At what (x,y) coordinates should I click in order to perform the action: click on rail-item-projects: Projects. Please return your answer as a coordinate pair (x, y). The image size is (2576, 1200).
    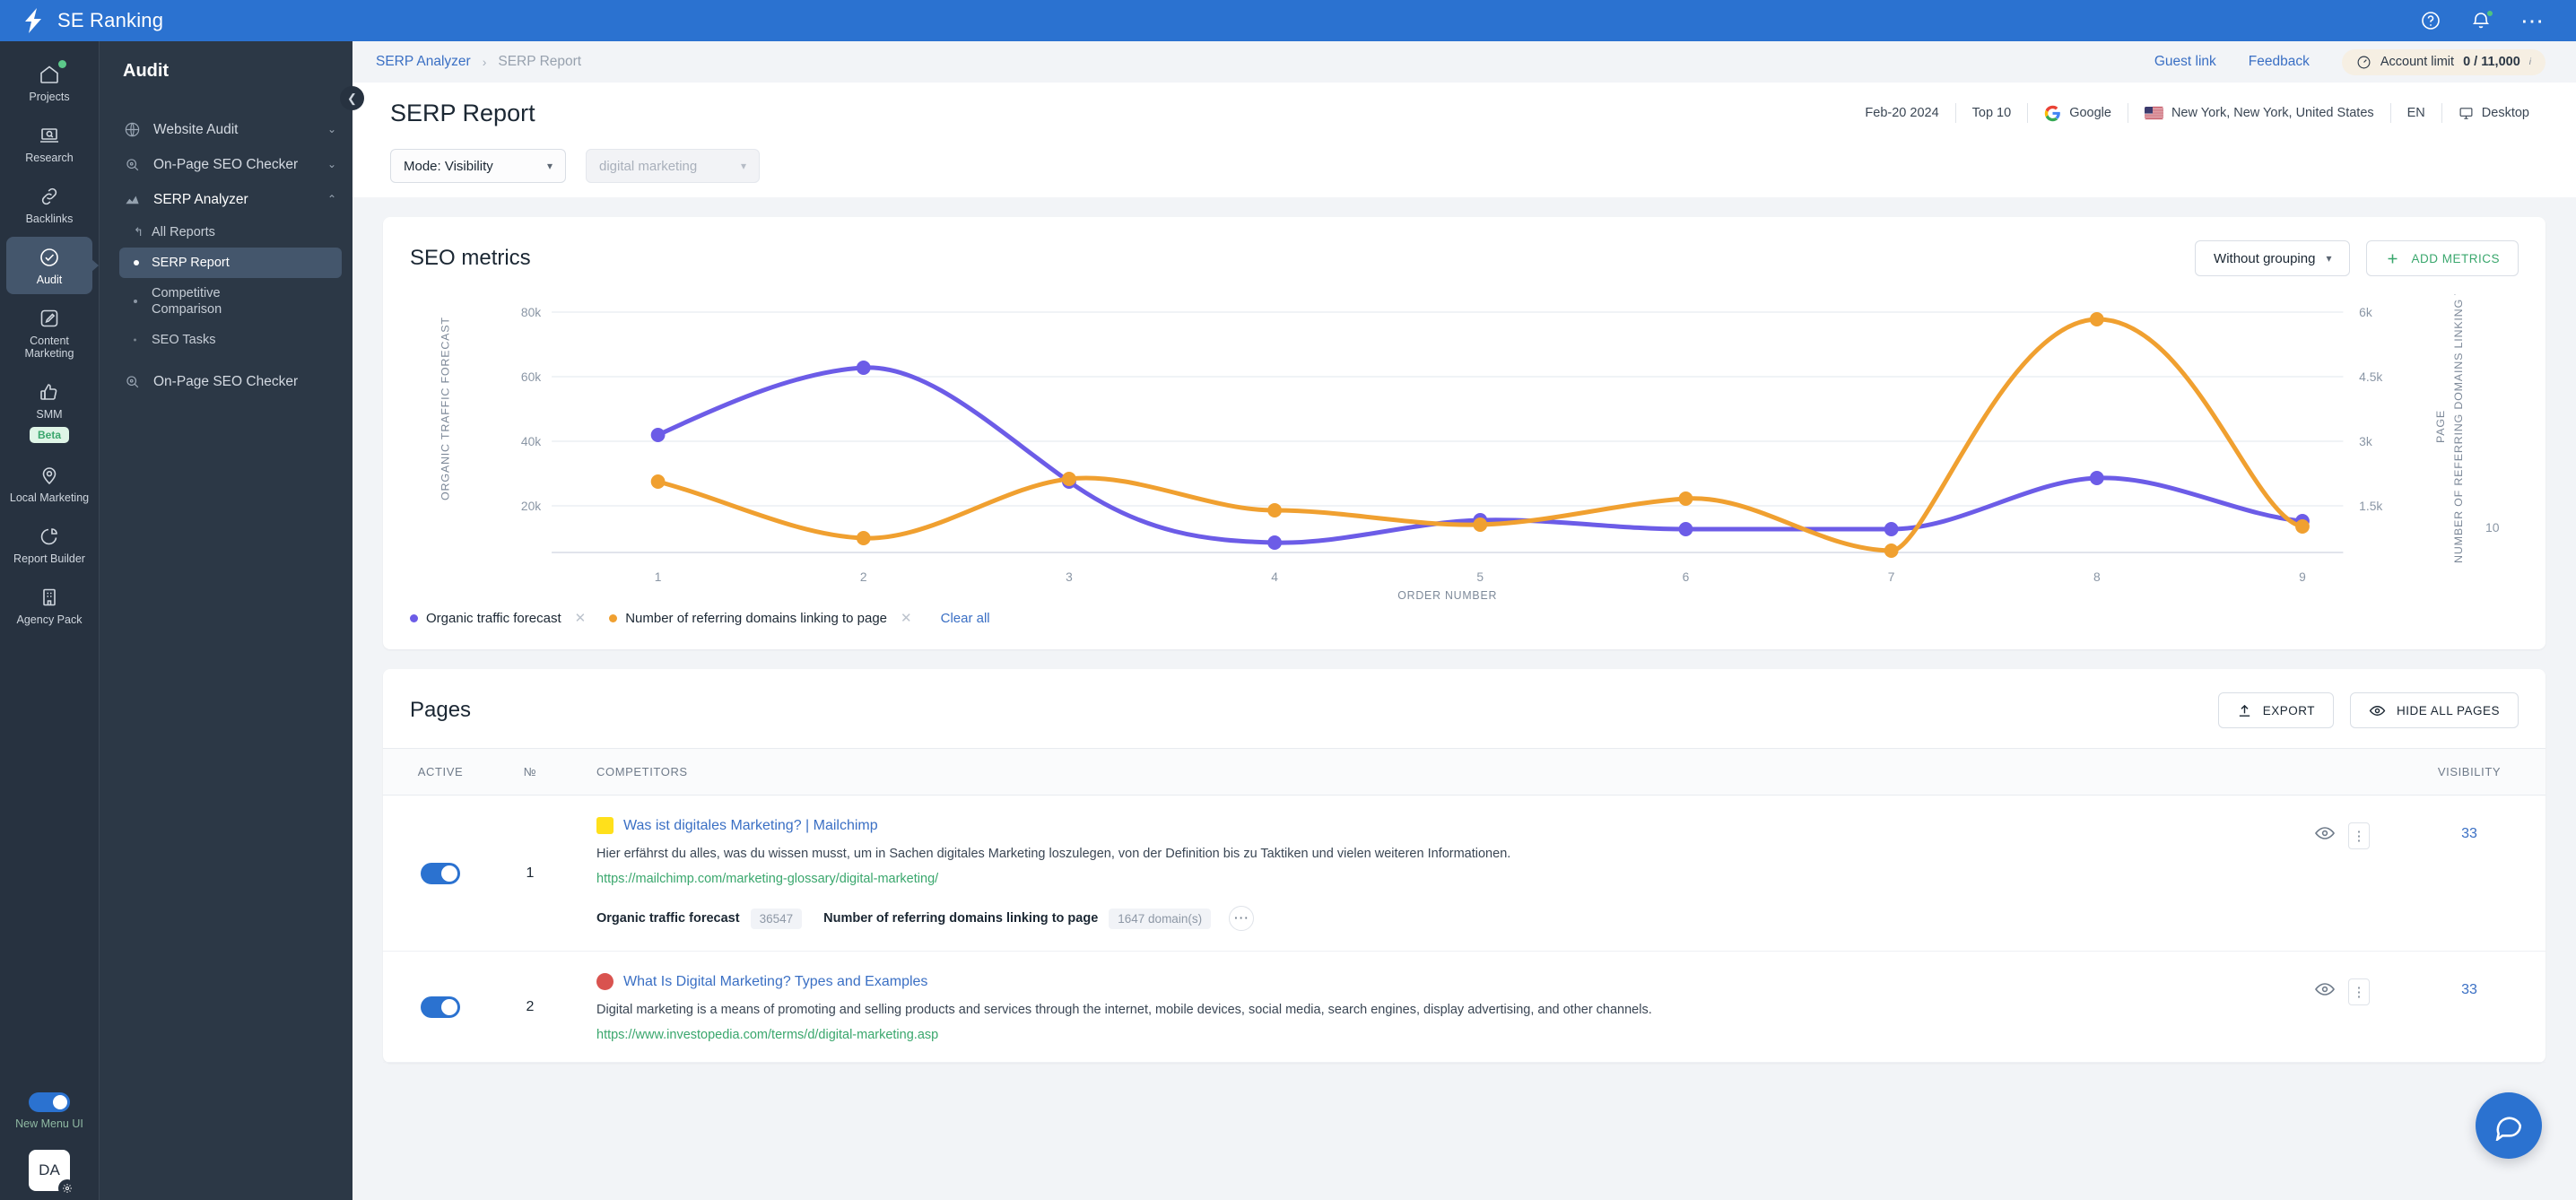
    Looking at the image, I should click on (49, 82).